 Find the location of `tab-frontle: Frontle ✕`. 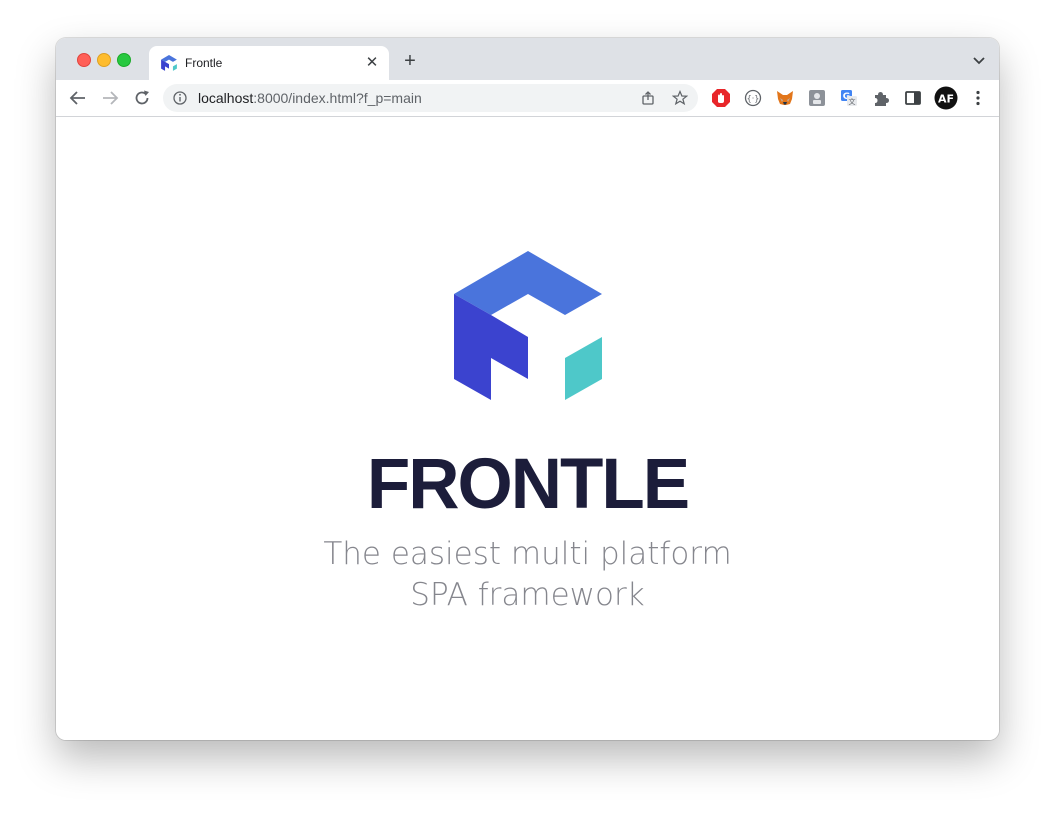

tab-frontle: Frontle ✕ is located at coordinates (269, 63).